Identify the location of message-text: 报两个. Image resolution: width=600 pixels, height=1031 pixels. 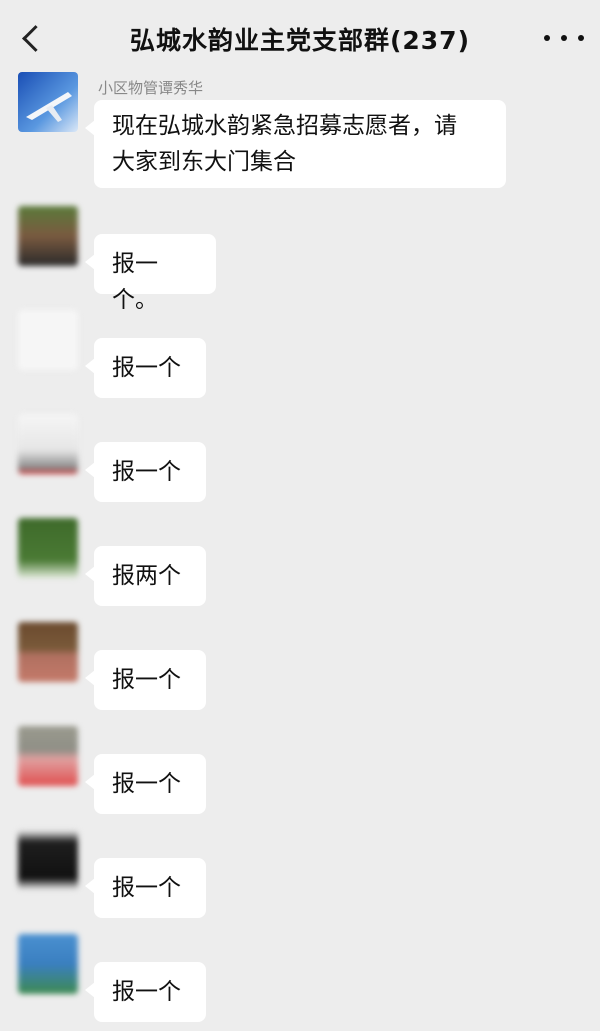
(146, 576).